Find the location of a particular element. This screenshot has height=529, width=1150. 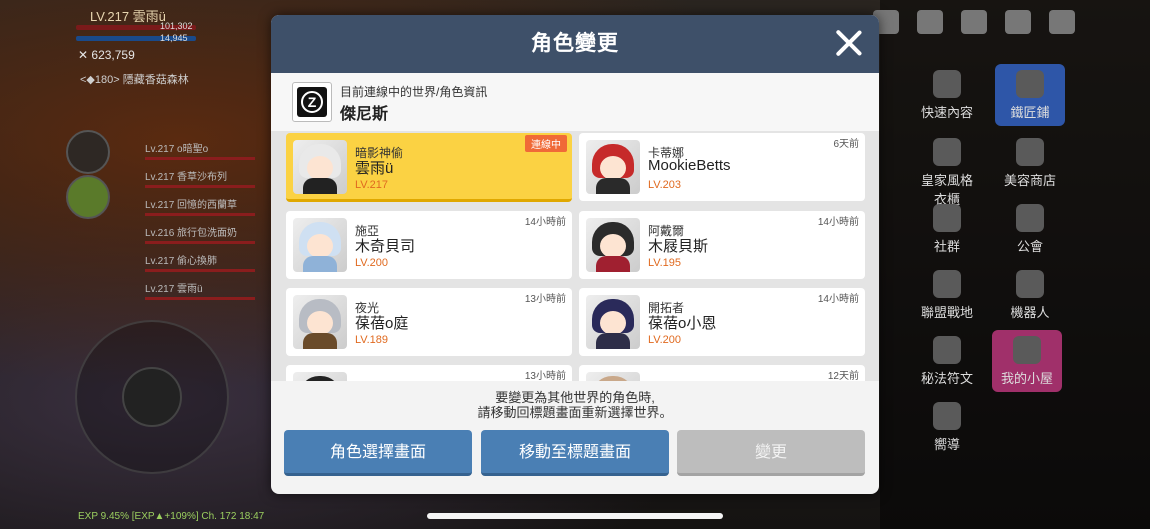

character-level: LV.189 is located at coordinates (372, 340).